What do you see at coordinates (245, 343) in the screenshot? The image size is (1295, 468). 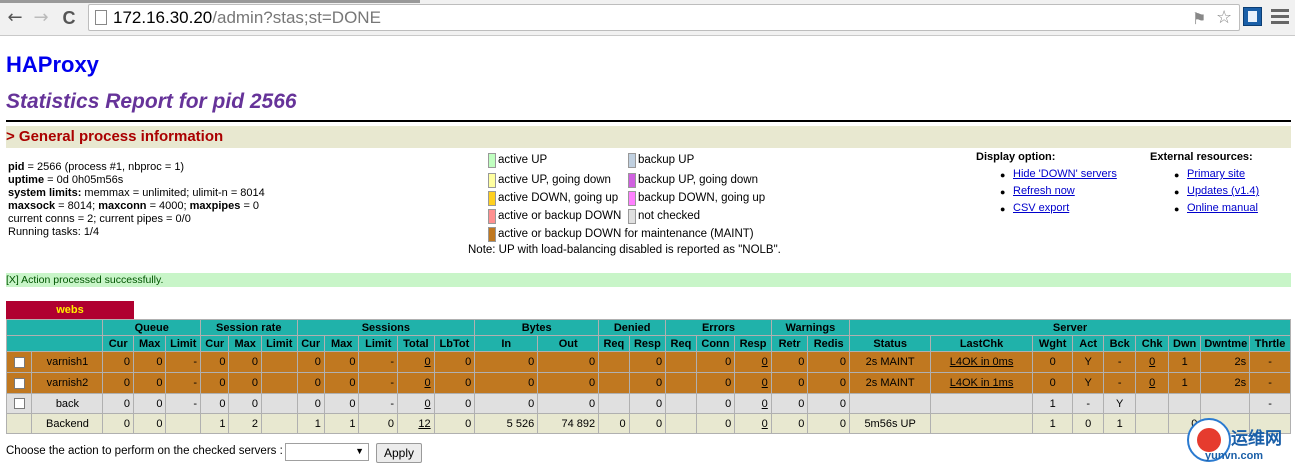 I see `col-header: Max` at bounding box center [245, 343].